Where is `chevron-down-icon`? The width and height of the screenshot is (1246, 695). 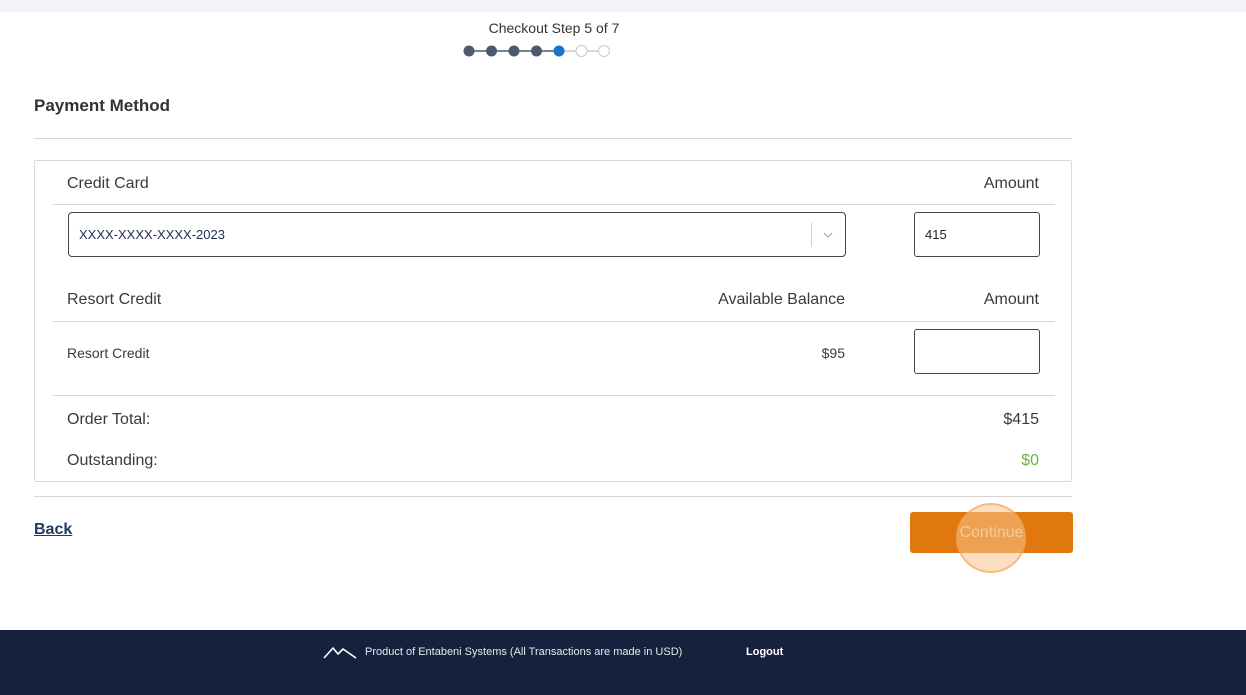
chevron-down-icon is located at coordinates (828, 235).